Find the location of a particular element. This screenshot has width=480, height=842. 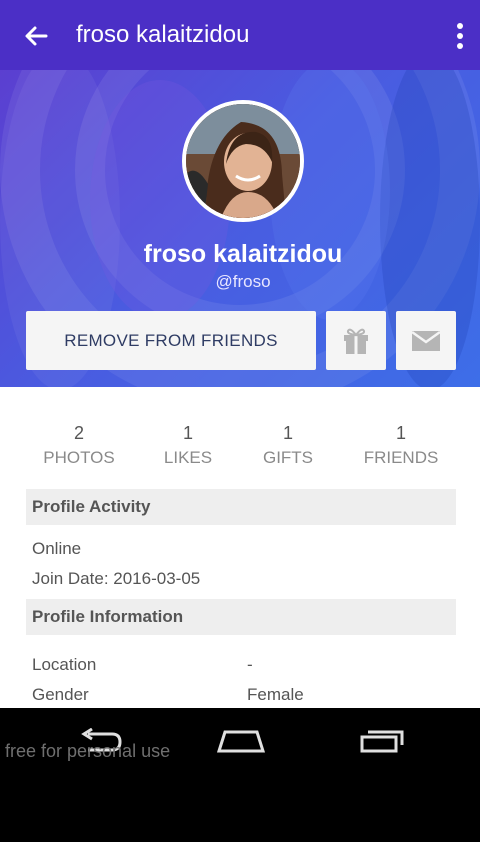

location-label: Location is located at coordinates (64, 664).